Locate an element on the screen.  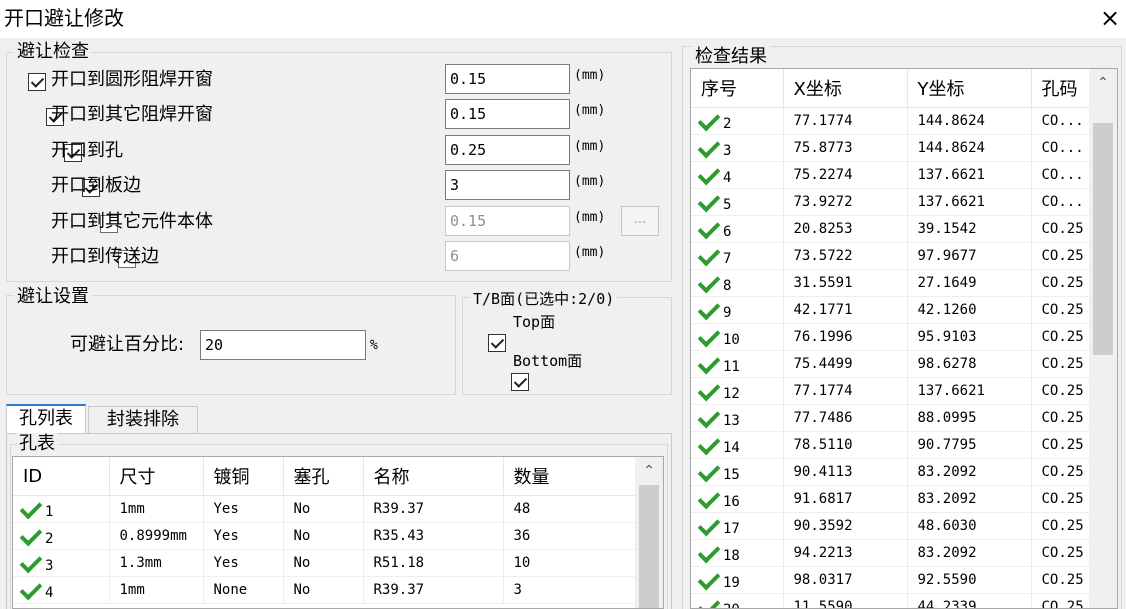
avoid-check-value-input: 0.25 is located at coordinates (507, 150).